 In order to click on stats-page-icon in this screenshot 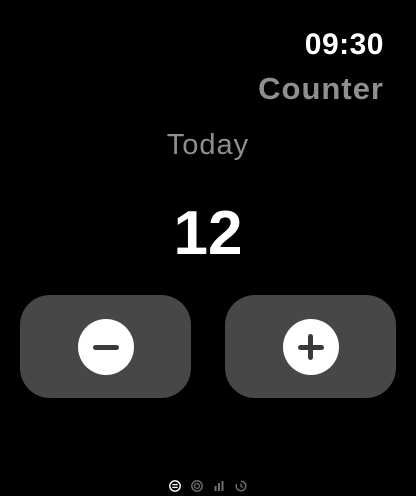, I will do `click(219, 486)`.